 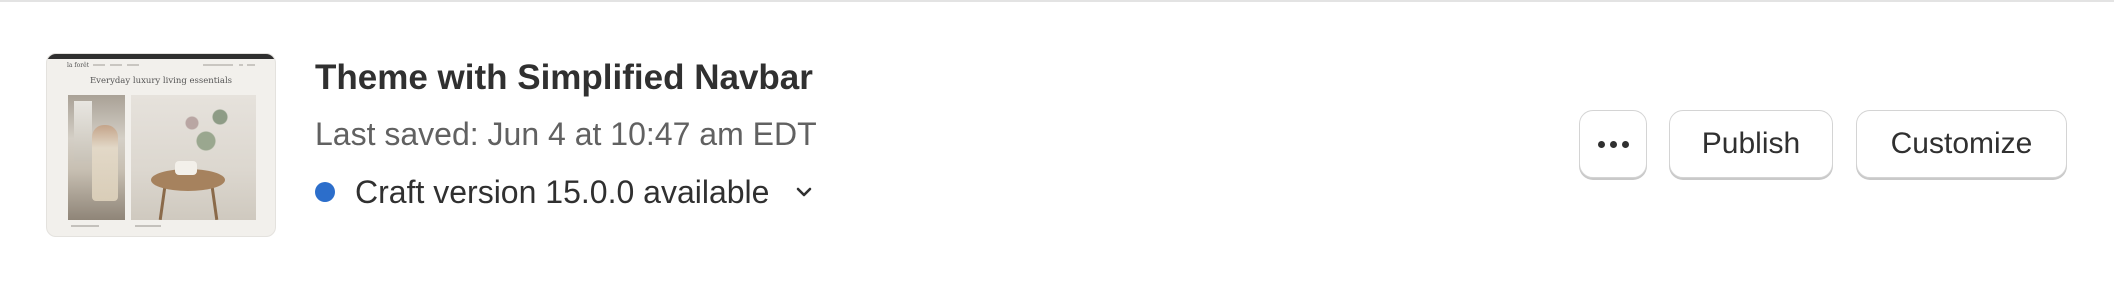 I want to click on version-update-text: Craft version 15.0.0 available, so click(x=562, y=191).